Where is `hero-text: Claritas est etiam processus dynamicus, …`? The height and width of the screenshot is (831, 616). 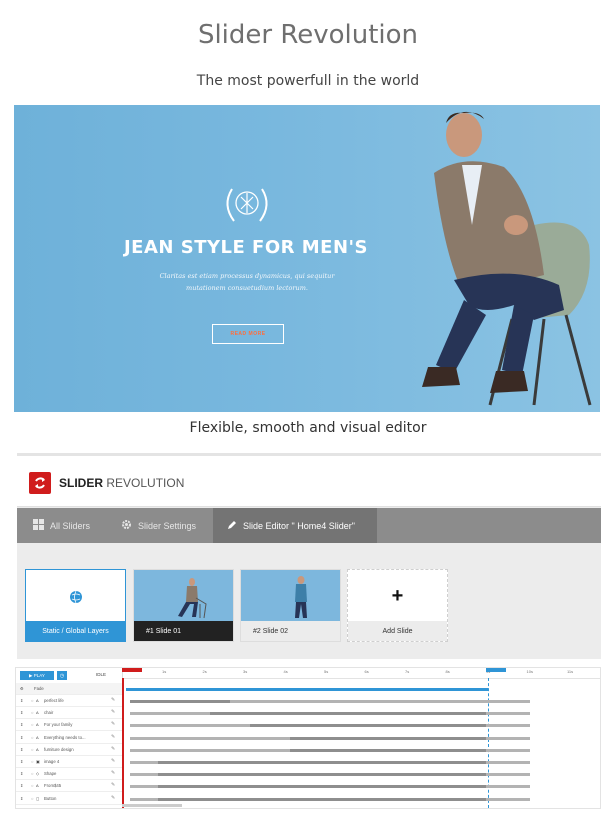 hero-text: Claritas est etiam processus dynamicus, … is located at coordinates (247, 282).